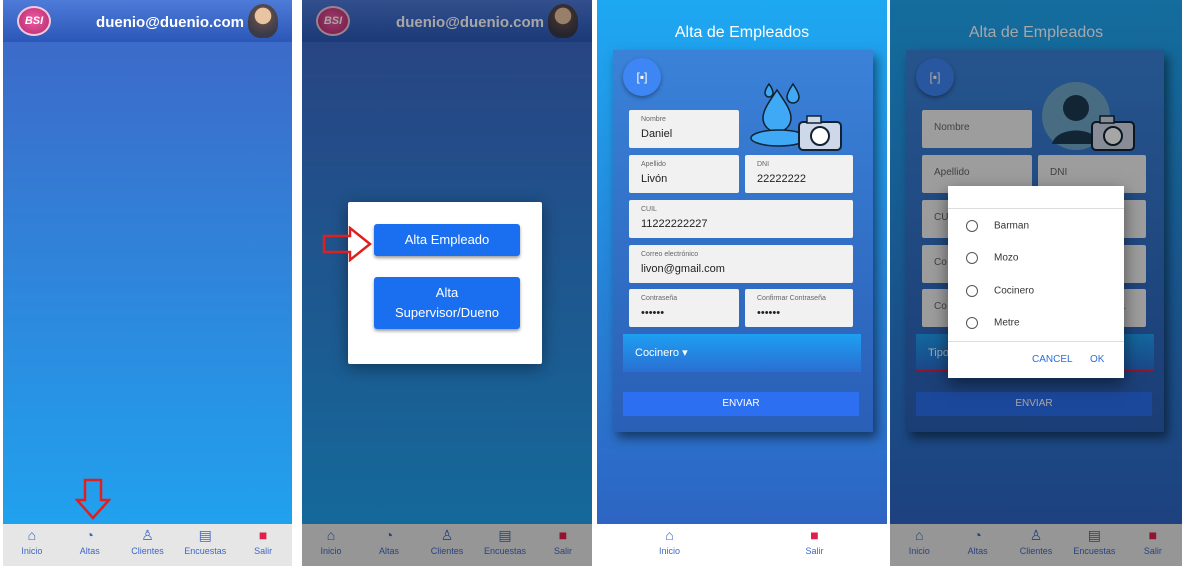  What do you see at coordinates (147, 551) in the screenshot?
I see `tab-label: Clientes` at bounding box center [147, 551].